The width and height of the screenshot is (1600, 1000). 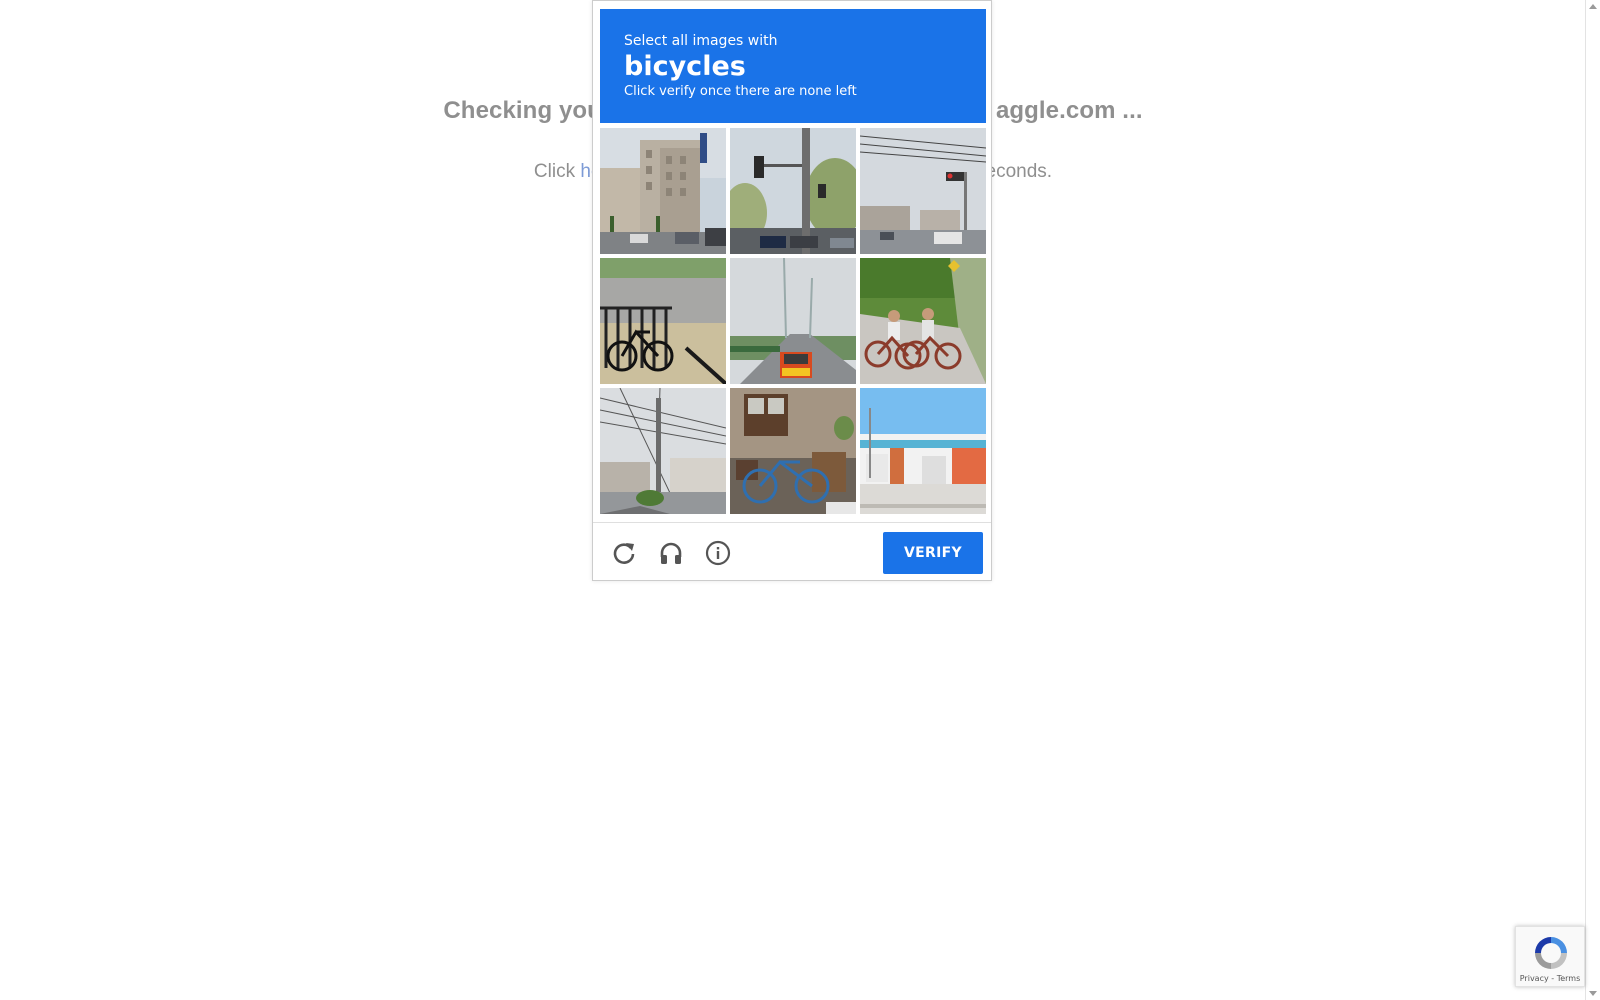 I want to click on verify-button: VERIFY, so click(x=933, y=553).